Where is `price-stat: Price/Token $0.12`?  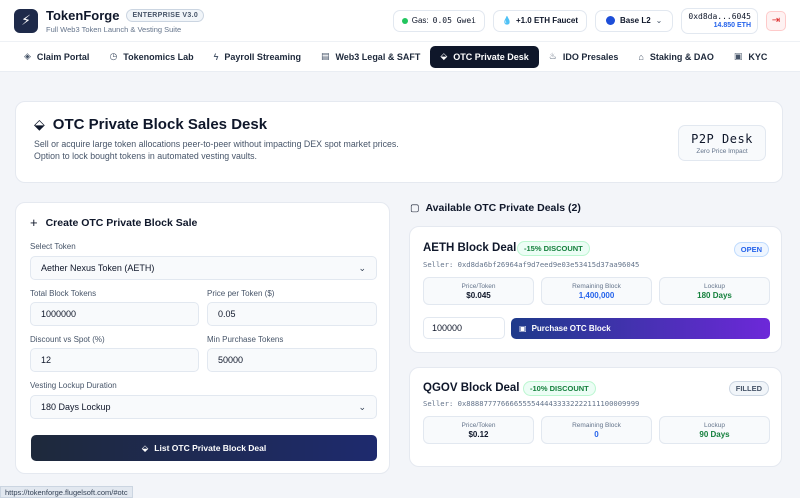
price-stat: Price/Token $0.12 is located at coordinates (478, 430).